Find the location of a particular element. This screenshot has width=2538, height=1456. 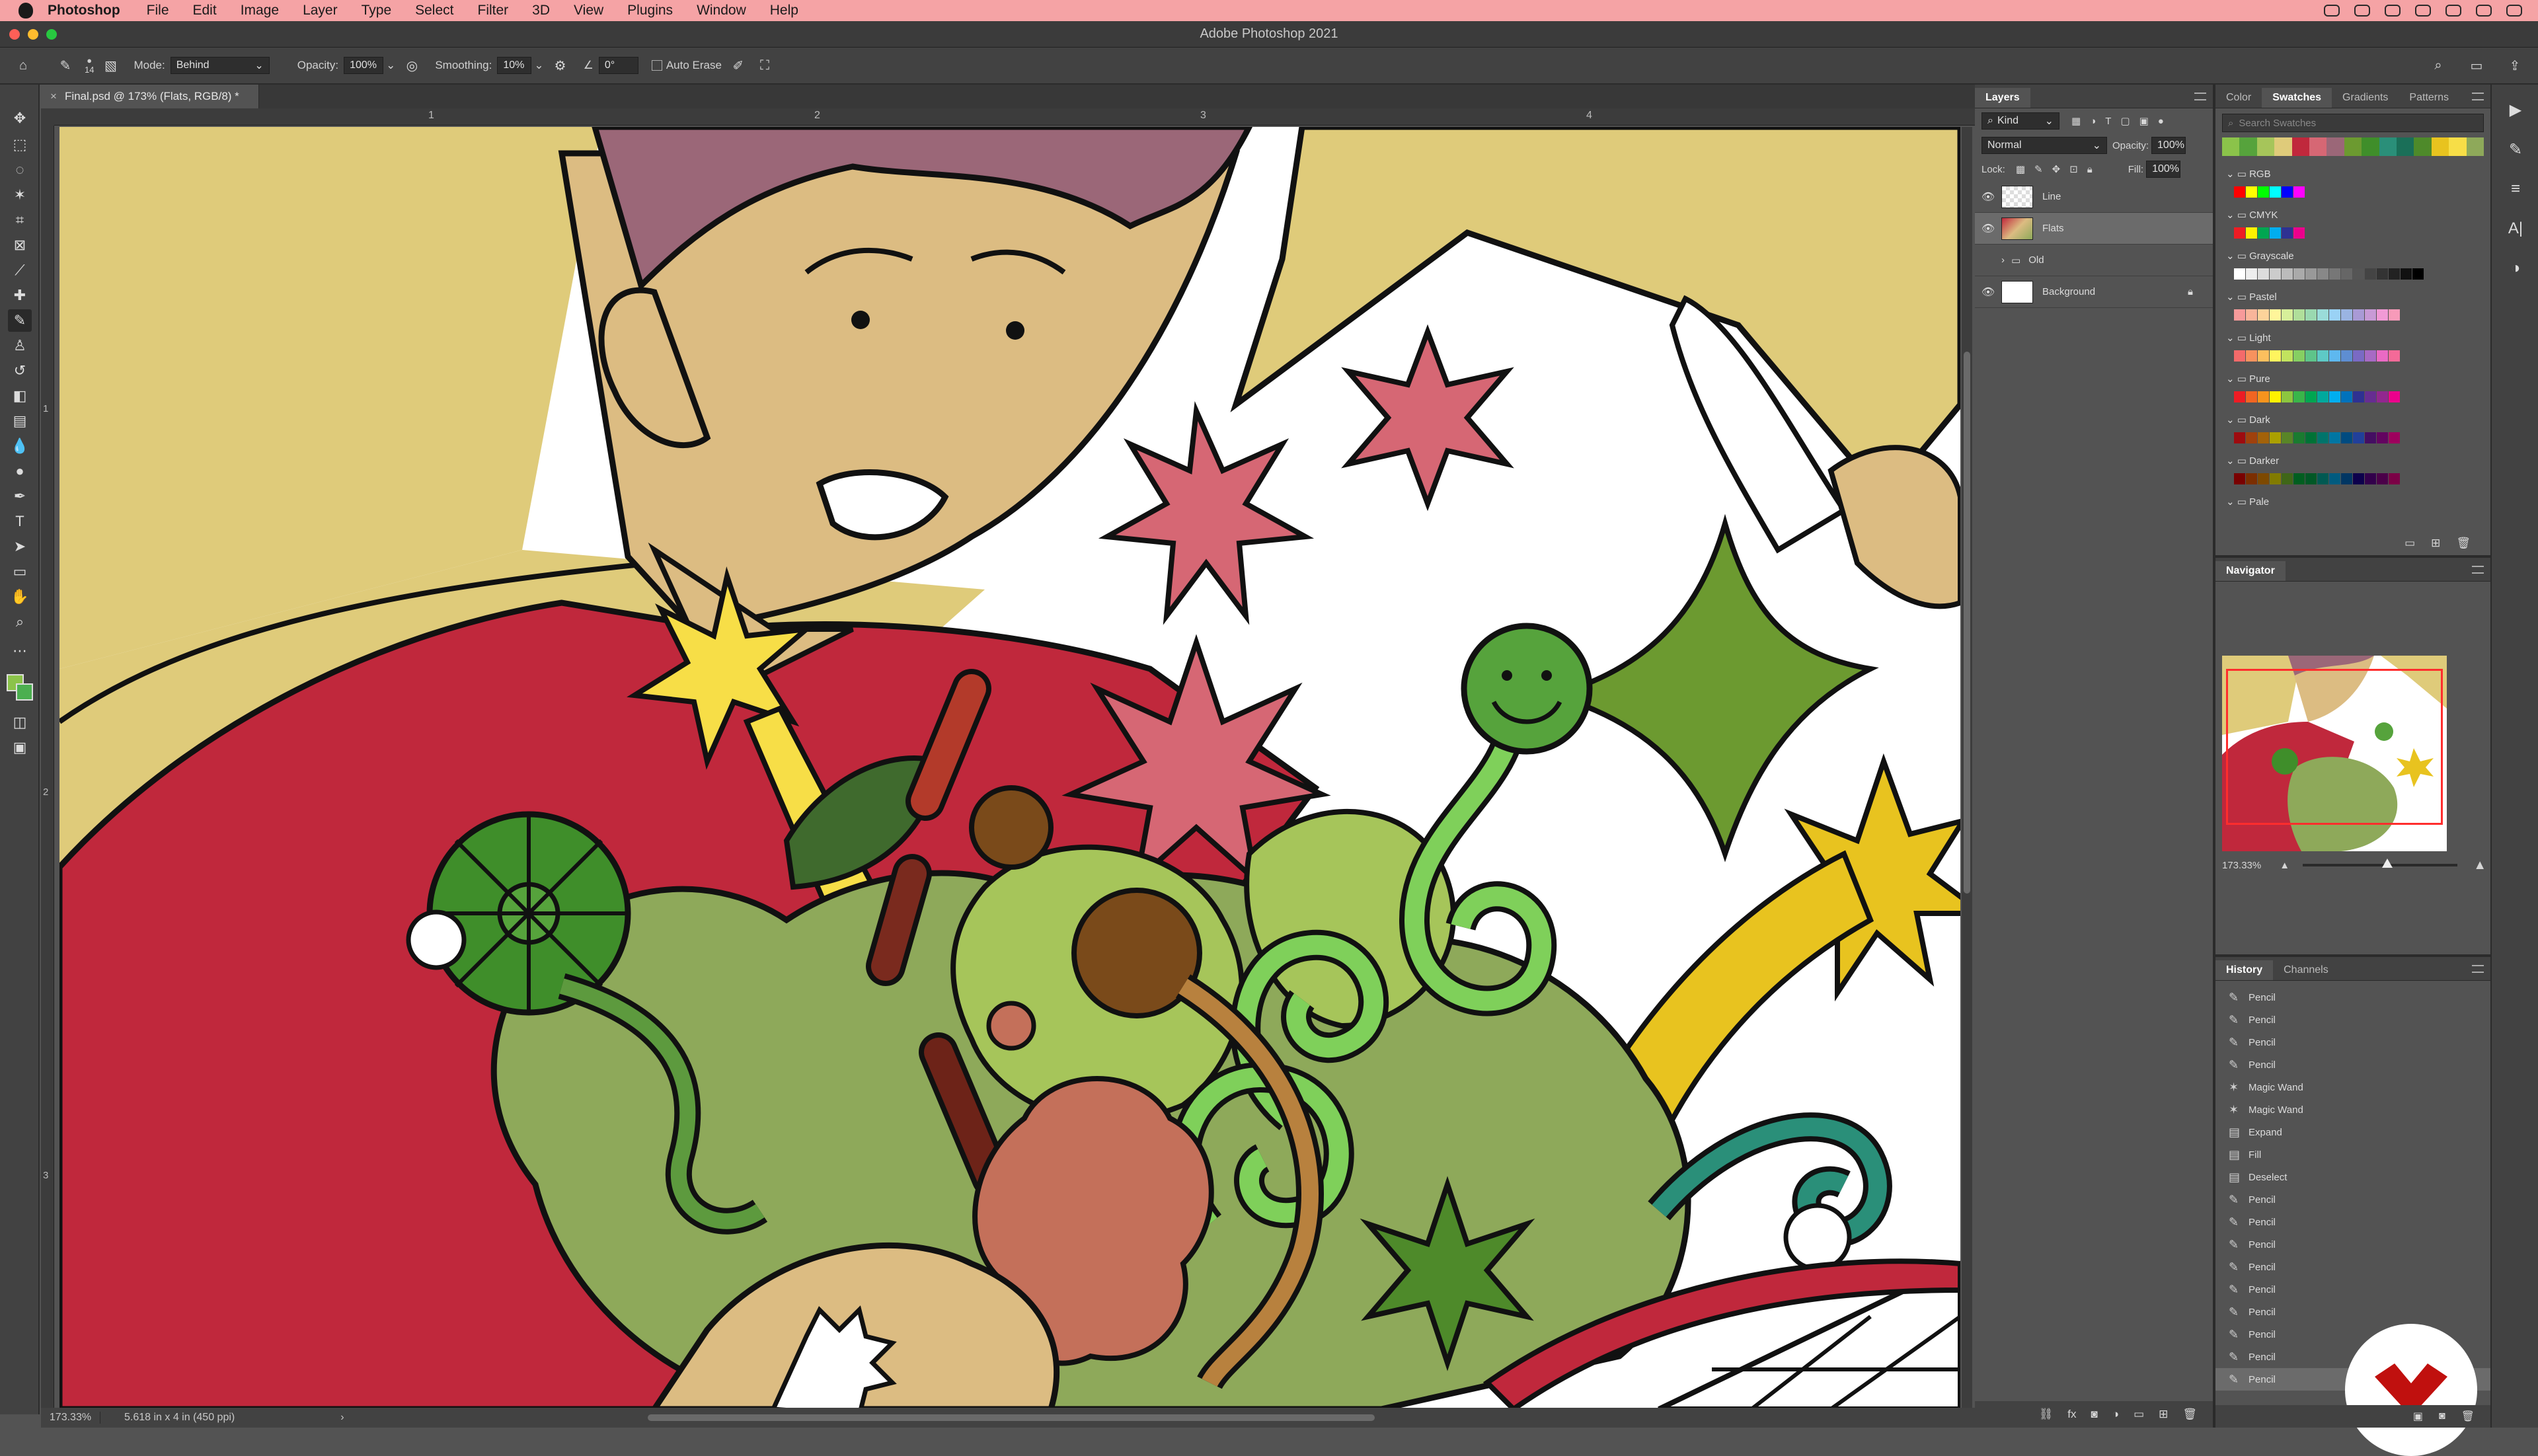

navigator-zoom-handle is located at coordinates (2387, 863).